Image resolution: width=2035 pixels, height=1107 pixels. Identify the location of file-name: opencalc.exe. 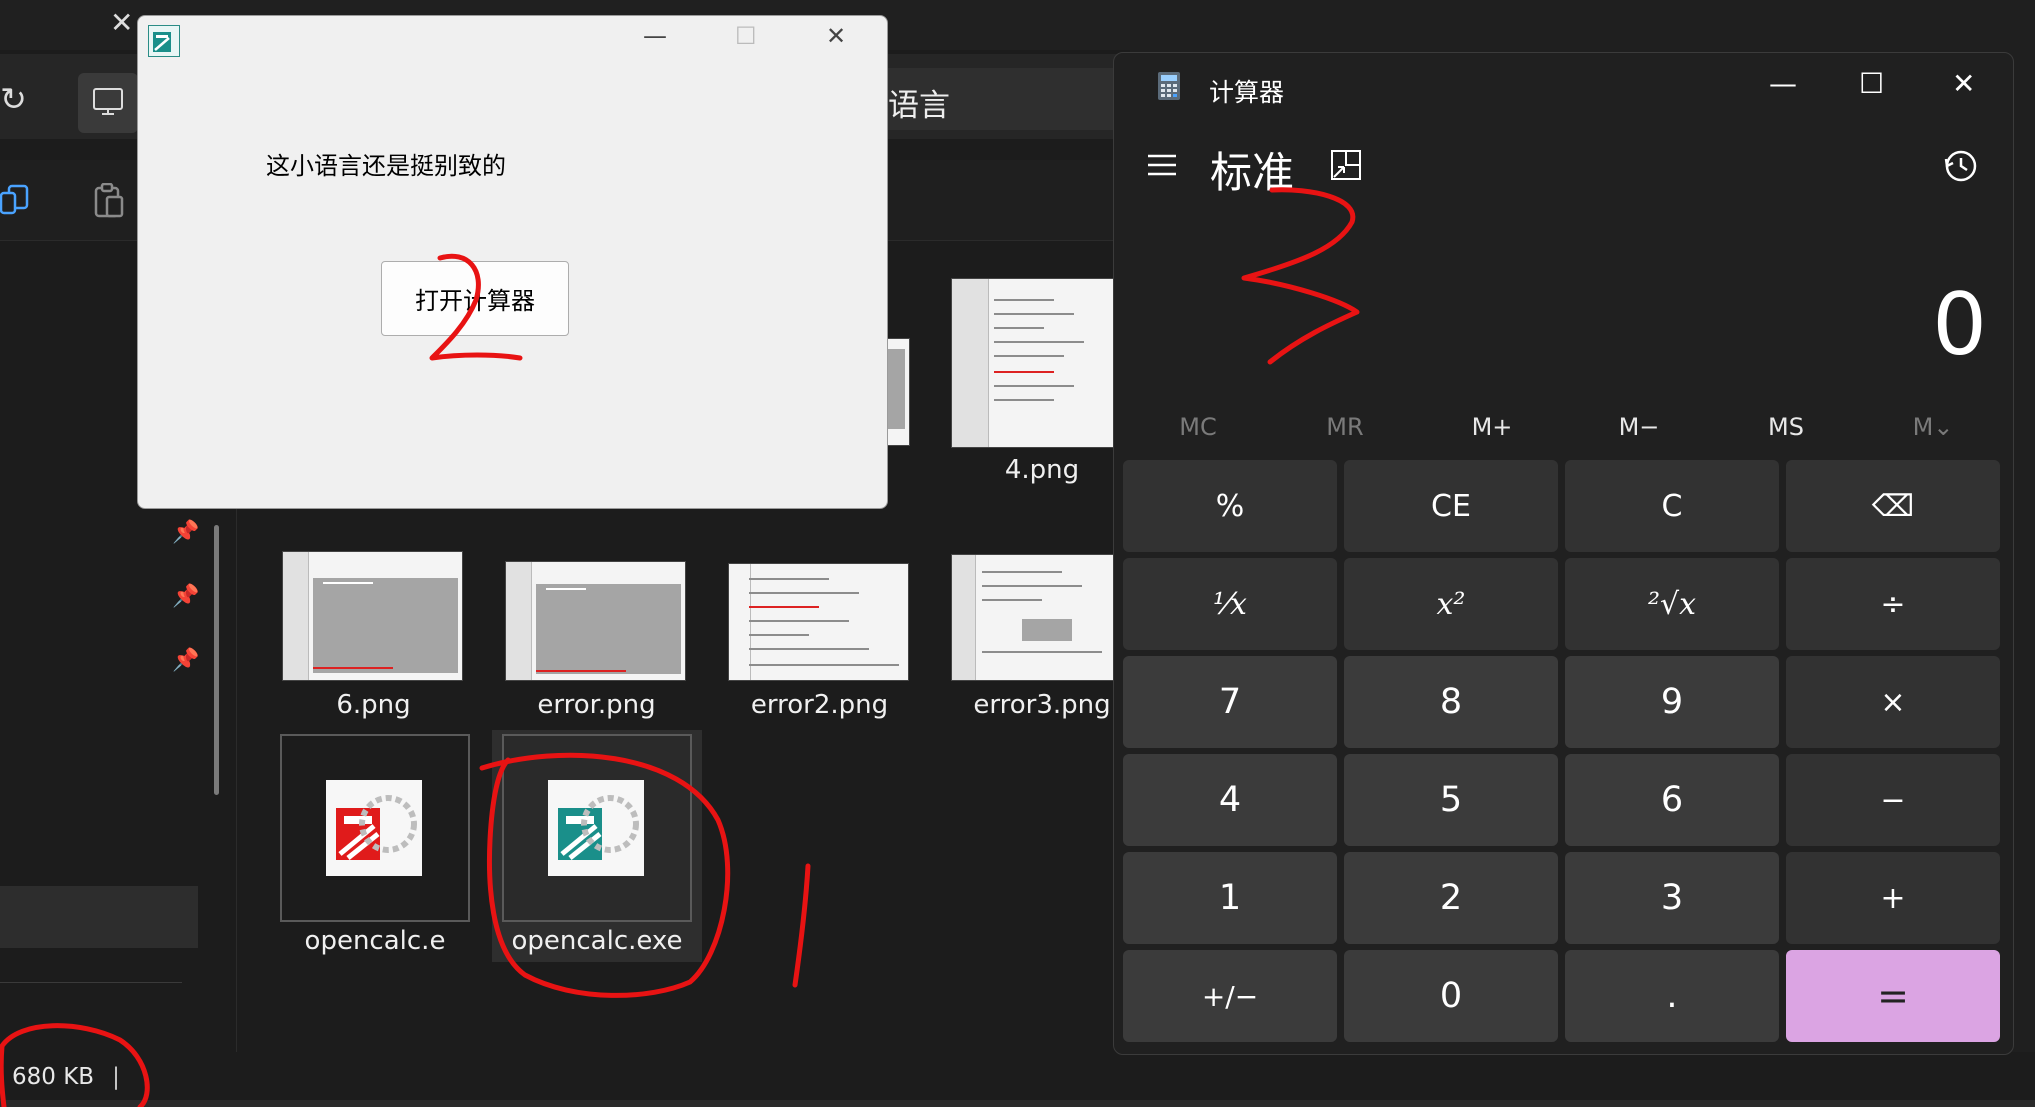
(597, 941).